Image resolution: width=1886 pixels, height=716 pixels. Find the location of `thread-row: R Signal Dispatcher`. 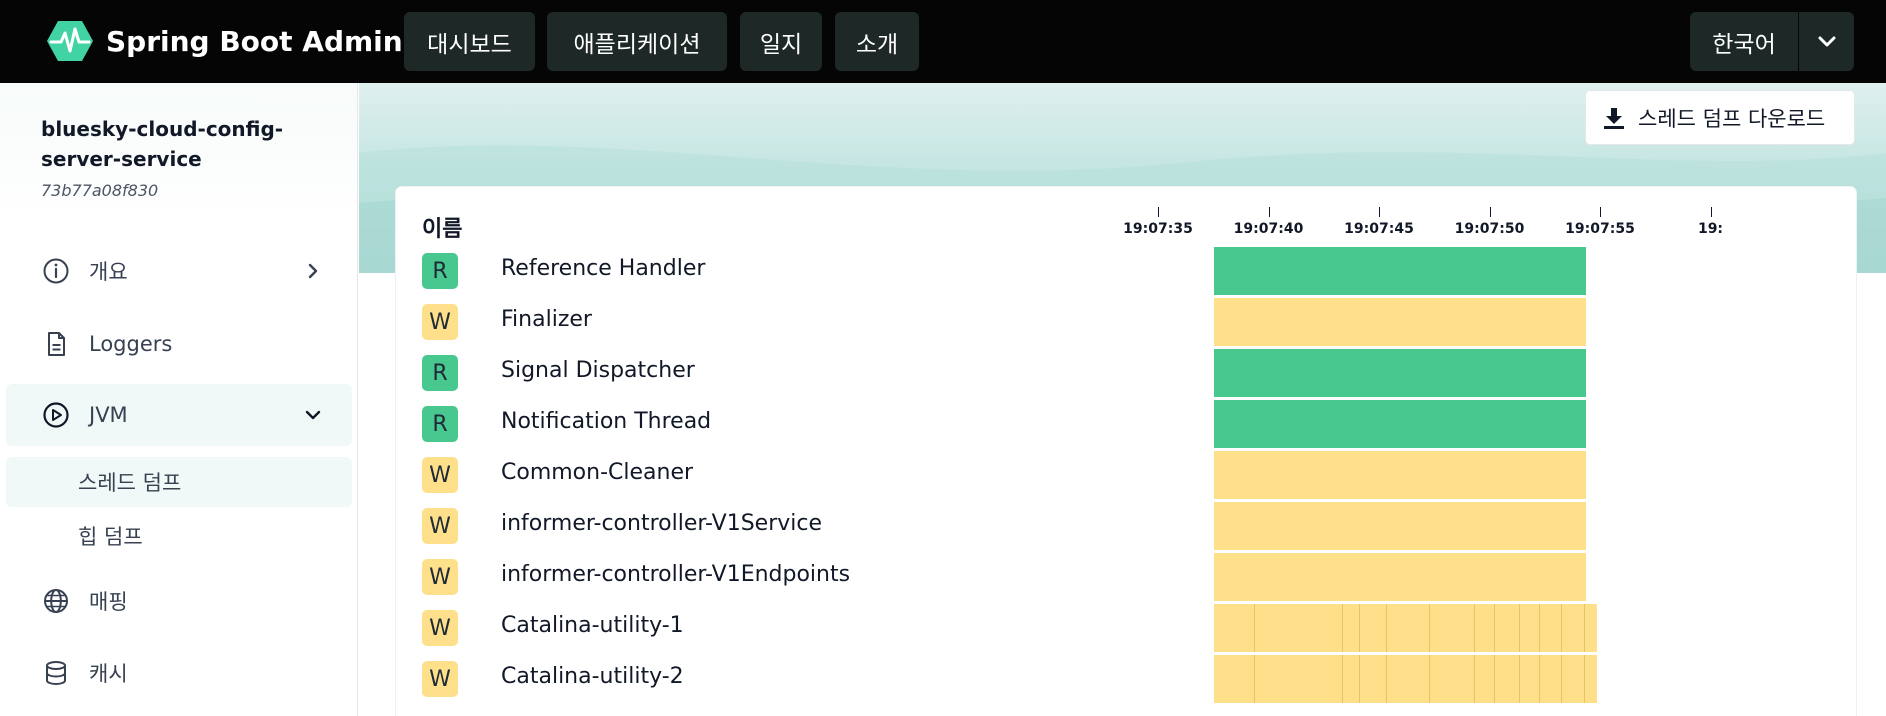

thread-row: R Signal Dispatcher is located at coordinates (1126, 374).